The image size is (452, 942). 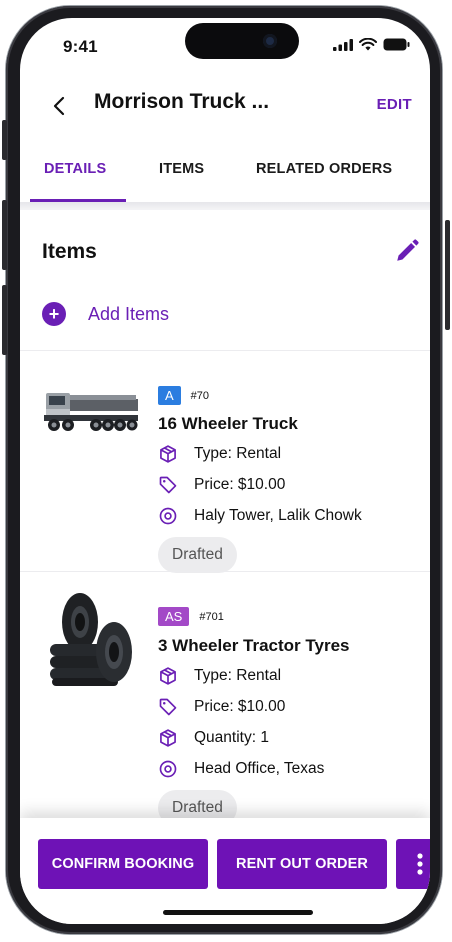 What do you see at coordinates (396, 44) in the screenshot?
I see `battery-icon` at bounding box center [396, 44].